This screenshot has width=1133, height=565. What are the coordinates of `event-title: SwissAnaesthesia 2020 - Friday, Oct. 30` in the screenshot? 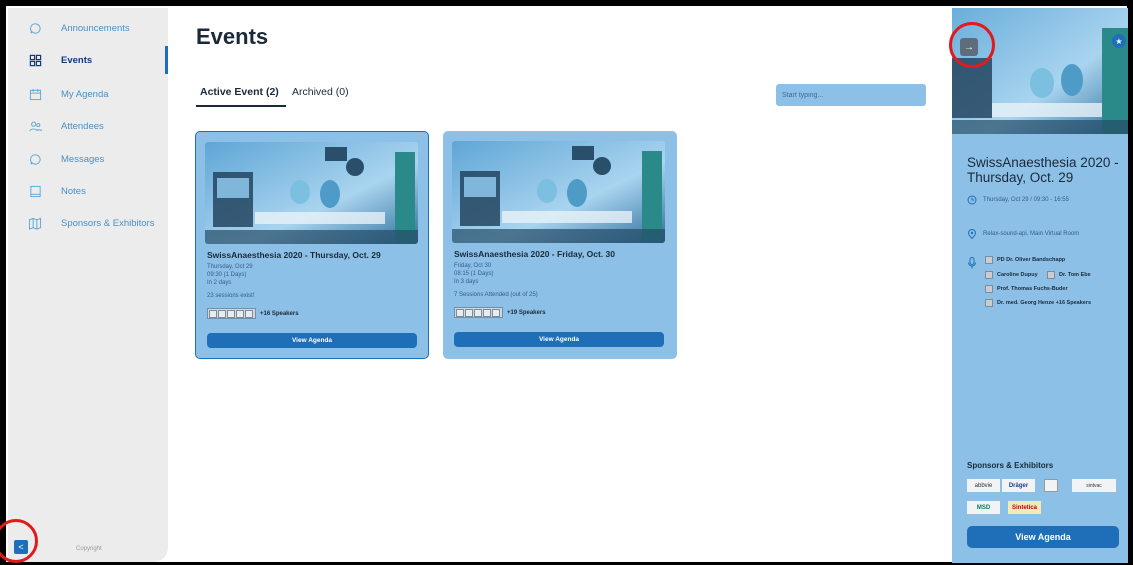 It's located at (534, 254).